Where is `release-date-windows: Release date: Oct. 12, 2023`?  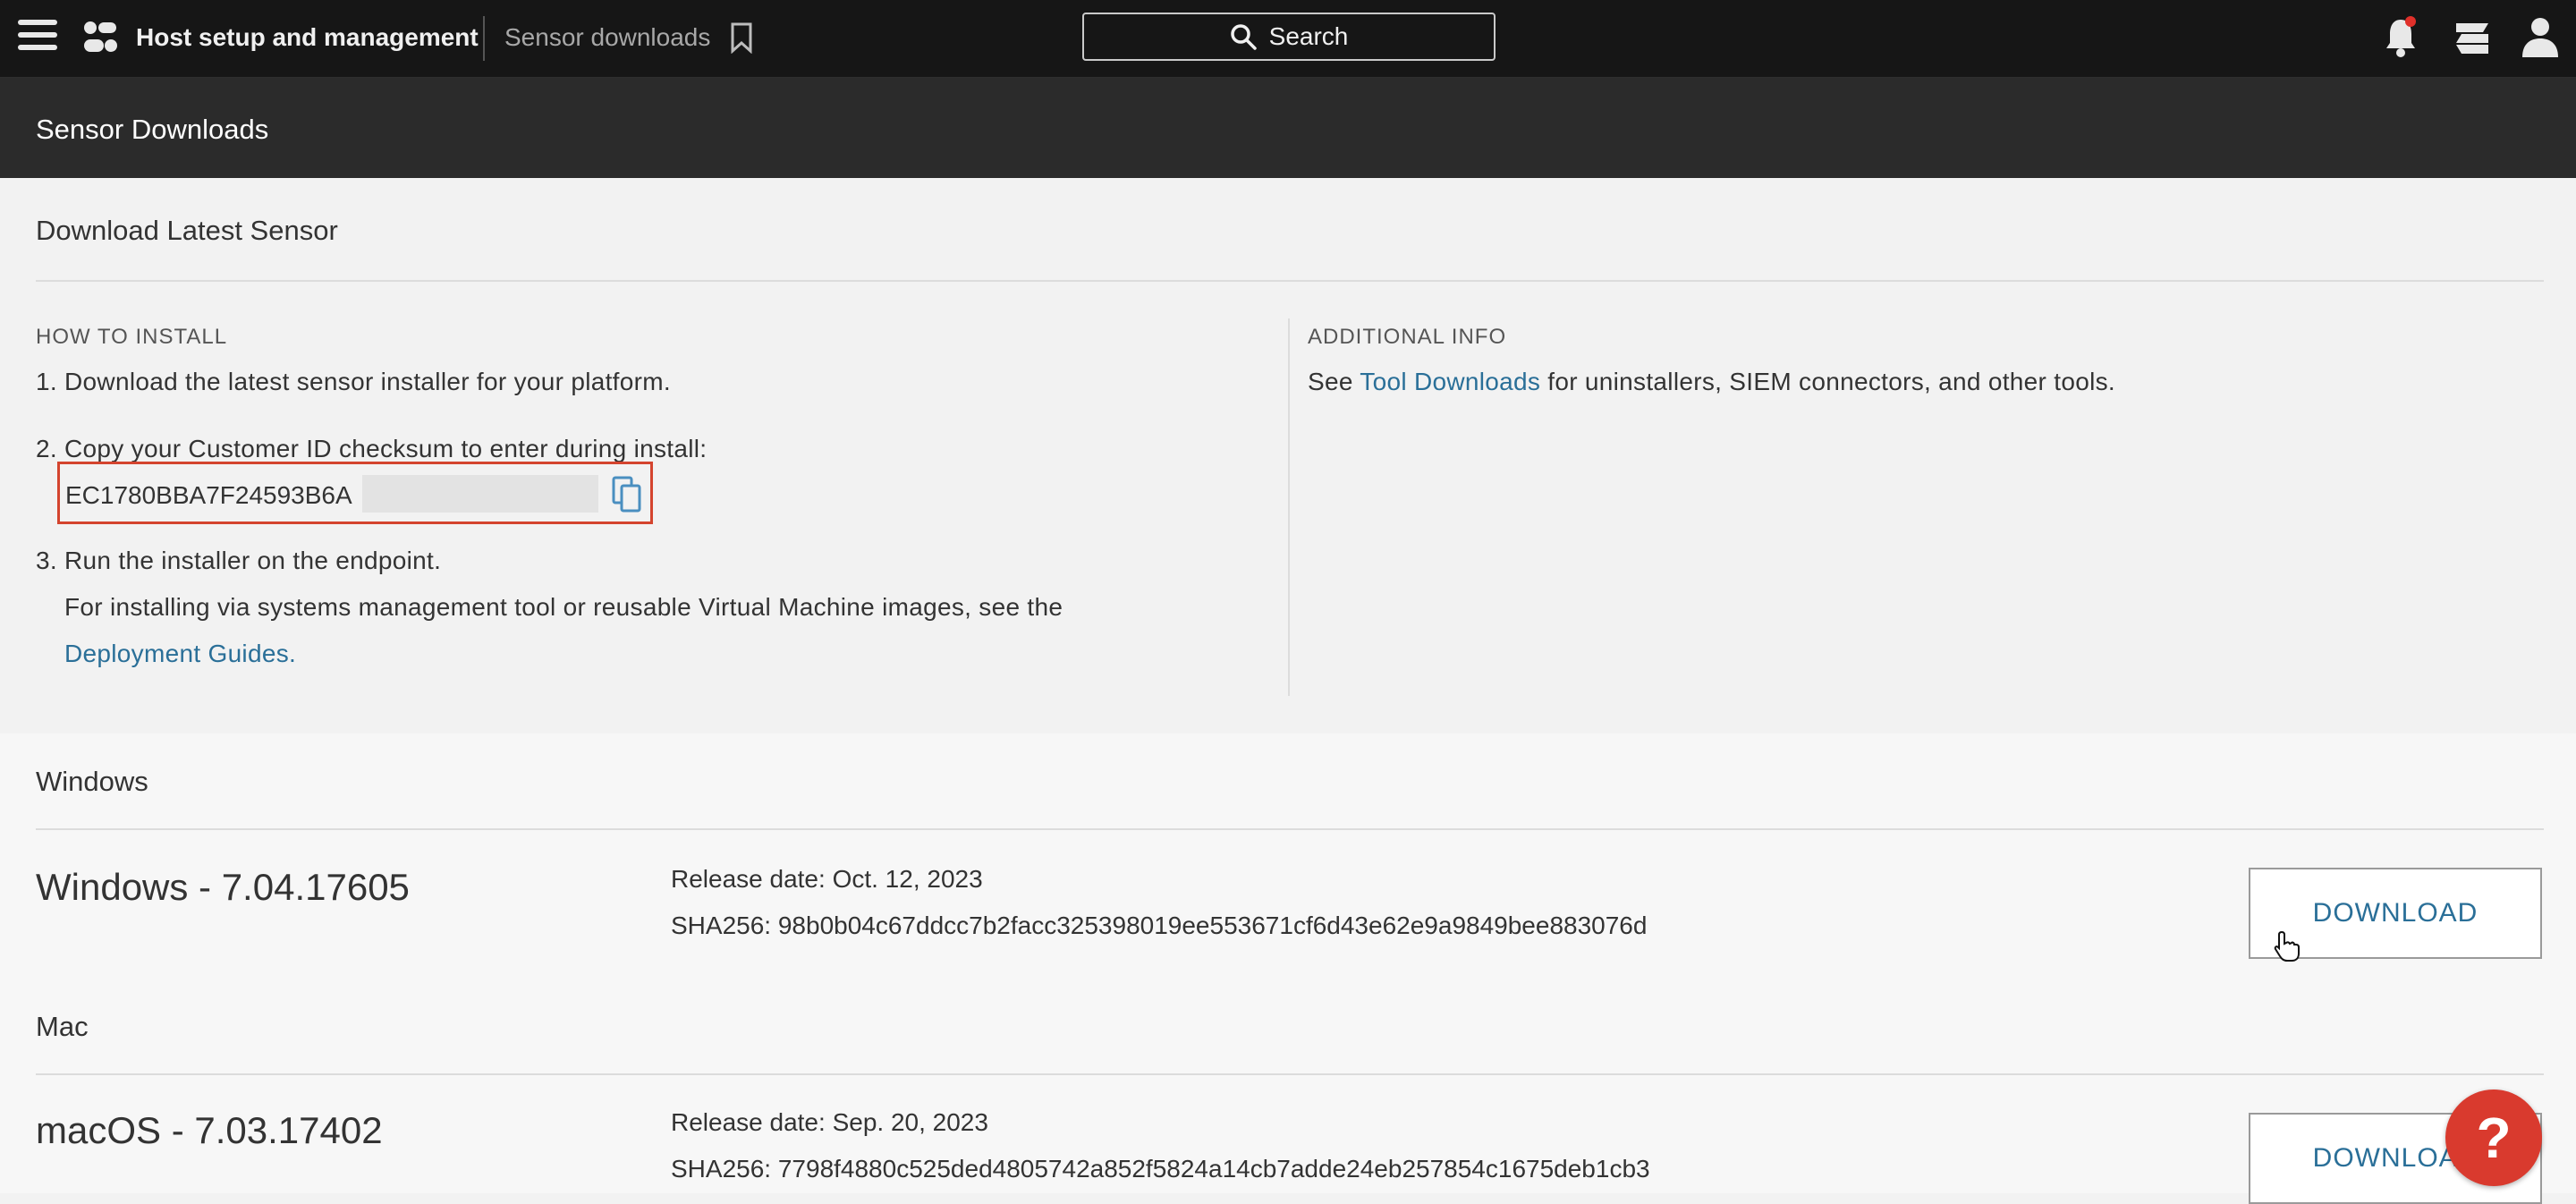 release-date-windows: Release date: Oct. 12, 2023 is located at coordinates (827, 879).